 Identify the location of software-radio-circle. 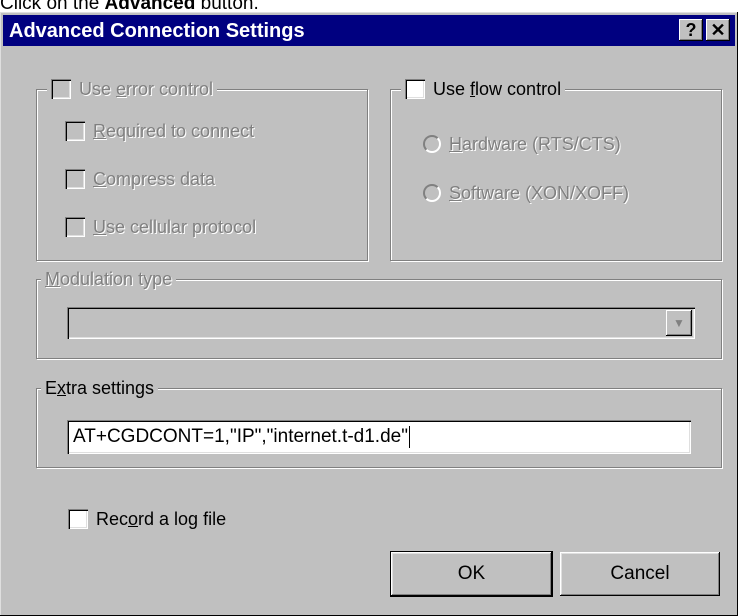
(432, 193).